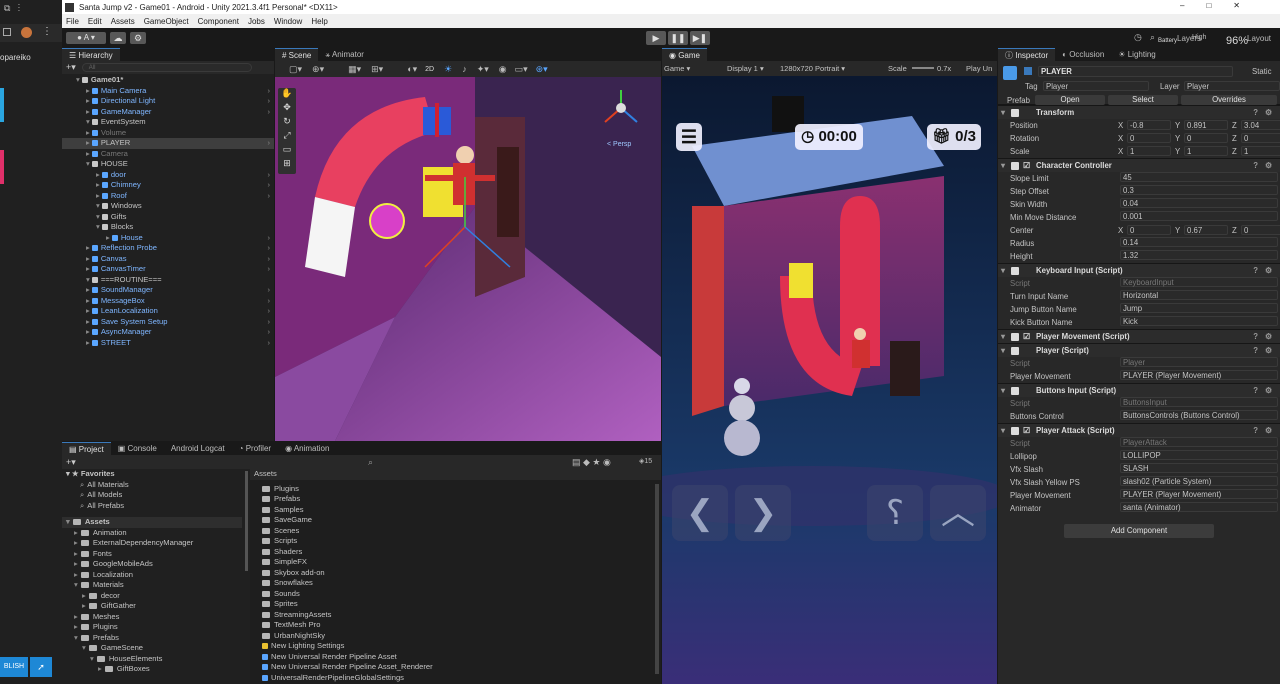 Image resolution: width=1280 pixels, height=684 pixels. What do you see at coordinates (1083, 54) in the screenshot?
I see `tab-occlusion: ◐ Occlusion` at bounding box center [1083, 54].